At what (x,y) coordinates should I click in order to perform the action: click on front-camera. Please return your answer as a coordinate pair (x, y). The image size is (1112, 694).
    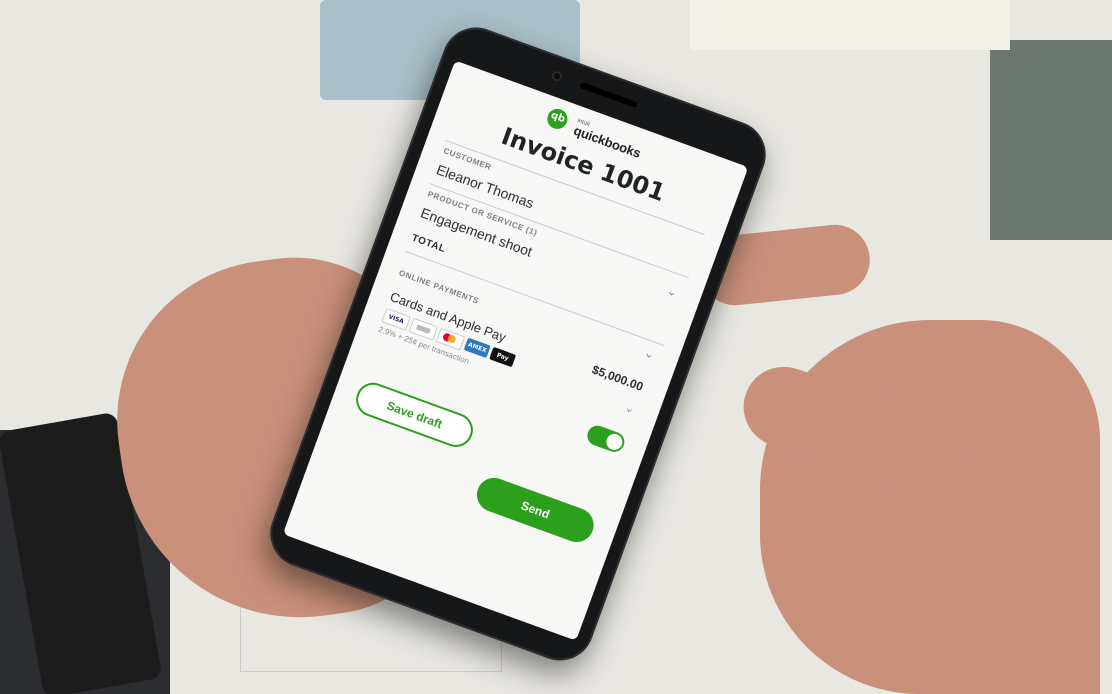
    Looking at the image, I should click on (557, 76).